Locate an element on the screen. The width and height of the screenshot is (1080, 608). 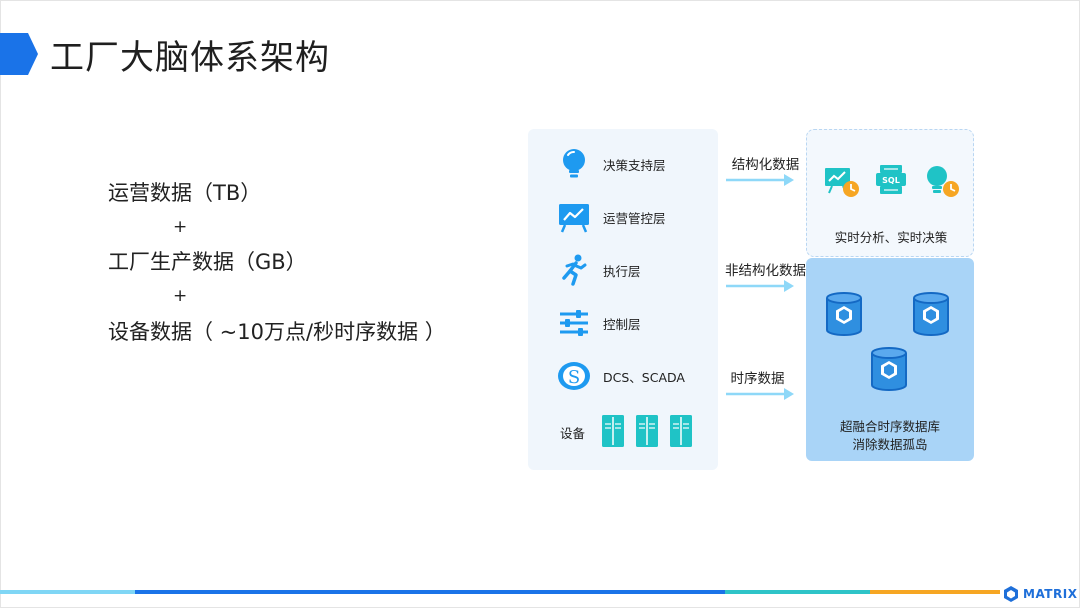
layer-label: 运营管控层 is located at coordinates (634, 218).